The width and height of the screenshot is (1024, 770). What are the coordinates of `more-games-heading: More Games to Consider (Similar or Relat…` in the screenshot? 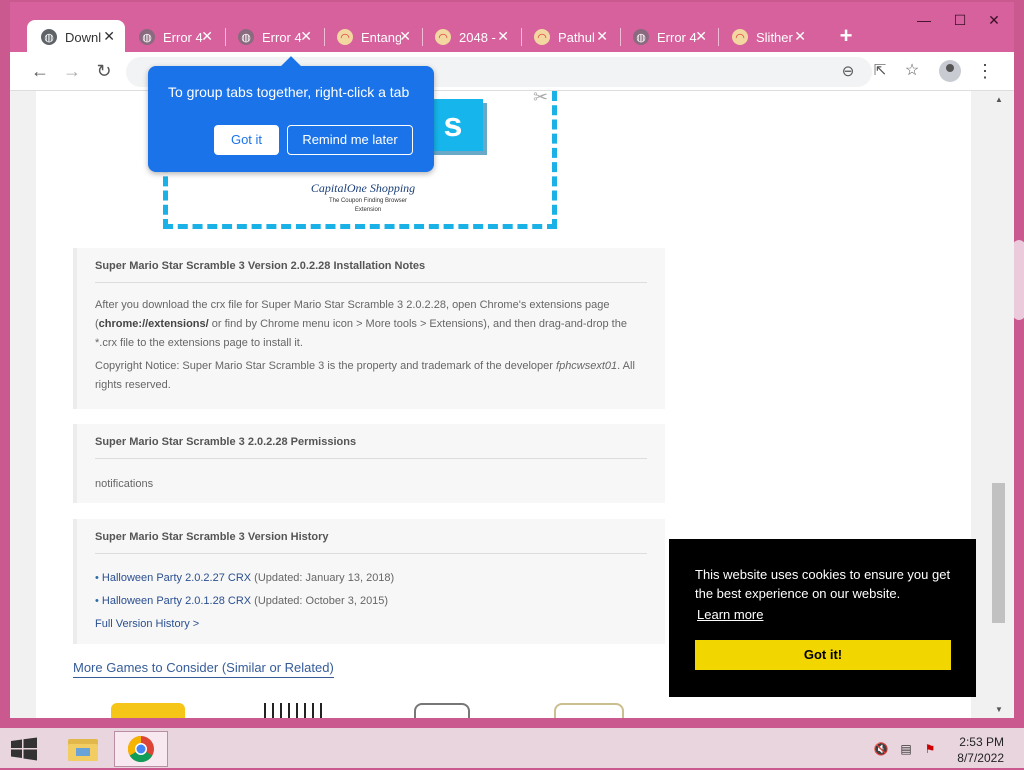 It's located at (203, 669).